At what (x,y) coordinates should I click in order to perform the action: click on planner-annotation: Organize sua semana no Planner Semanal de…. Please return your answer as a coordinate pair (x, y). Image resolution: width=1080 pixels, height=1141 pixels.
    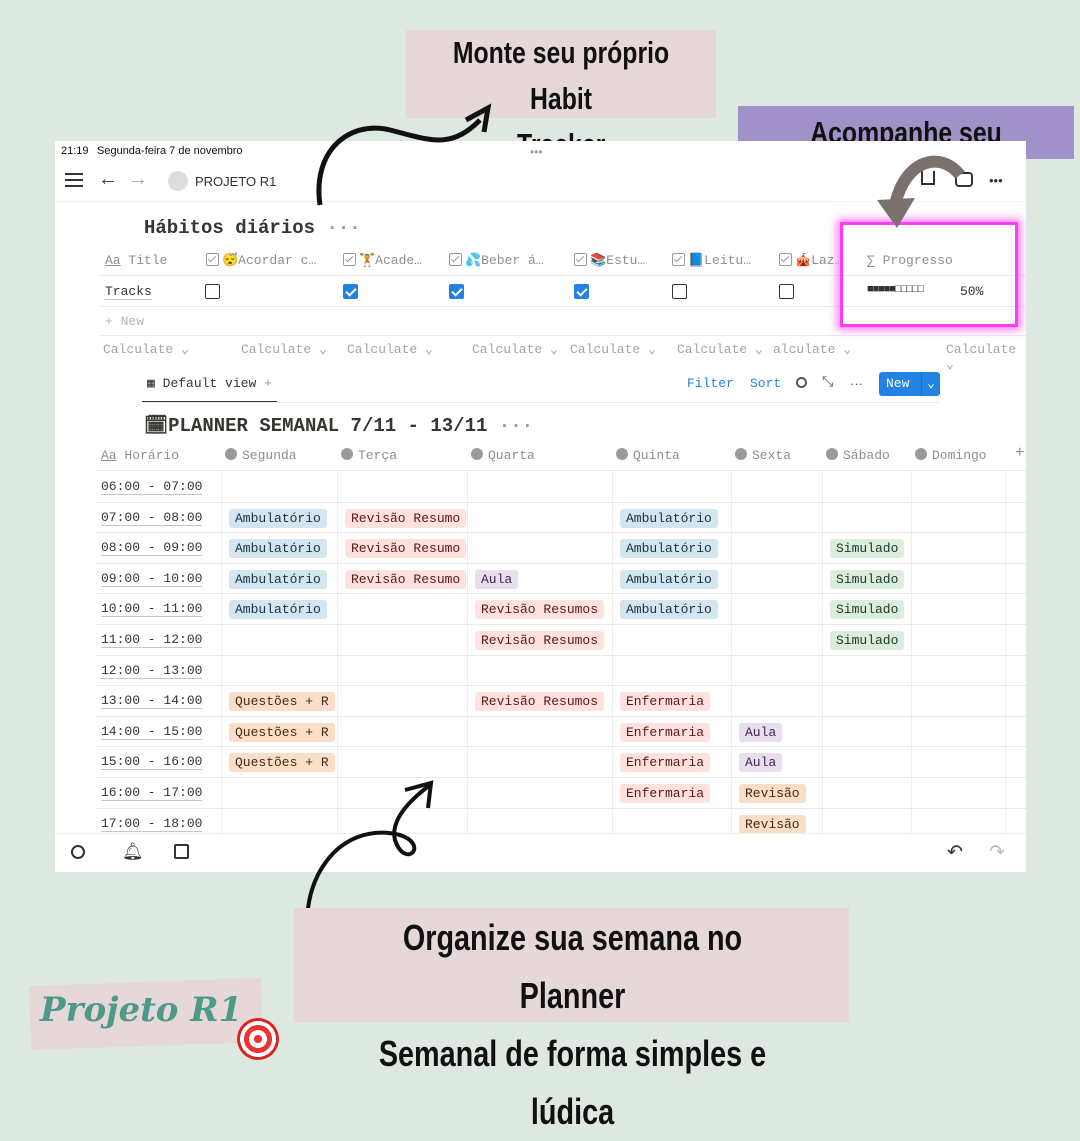
    Looking at the image, I should click on (572, 1024).